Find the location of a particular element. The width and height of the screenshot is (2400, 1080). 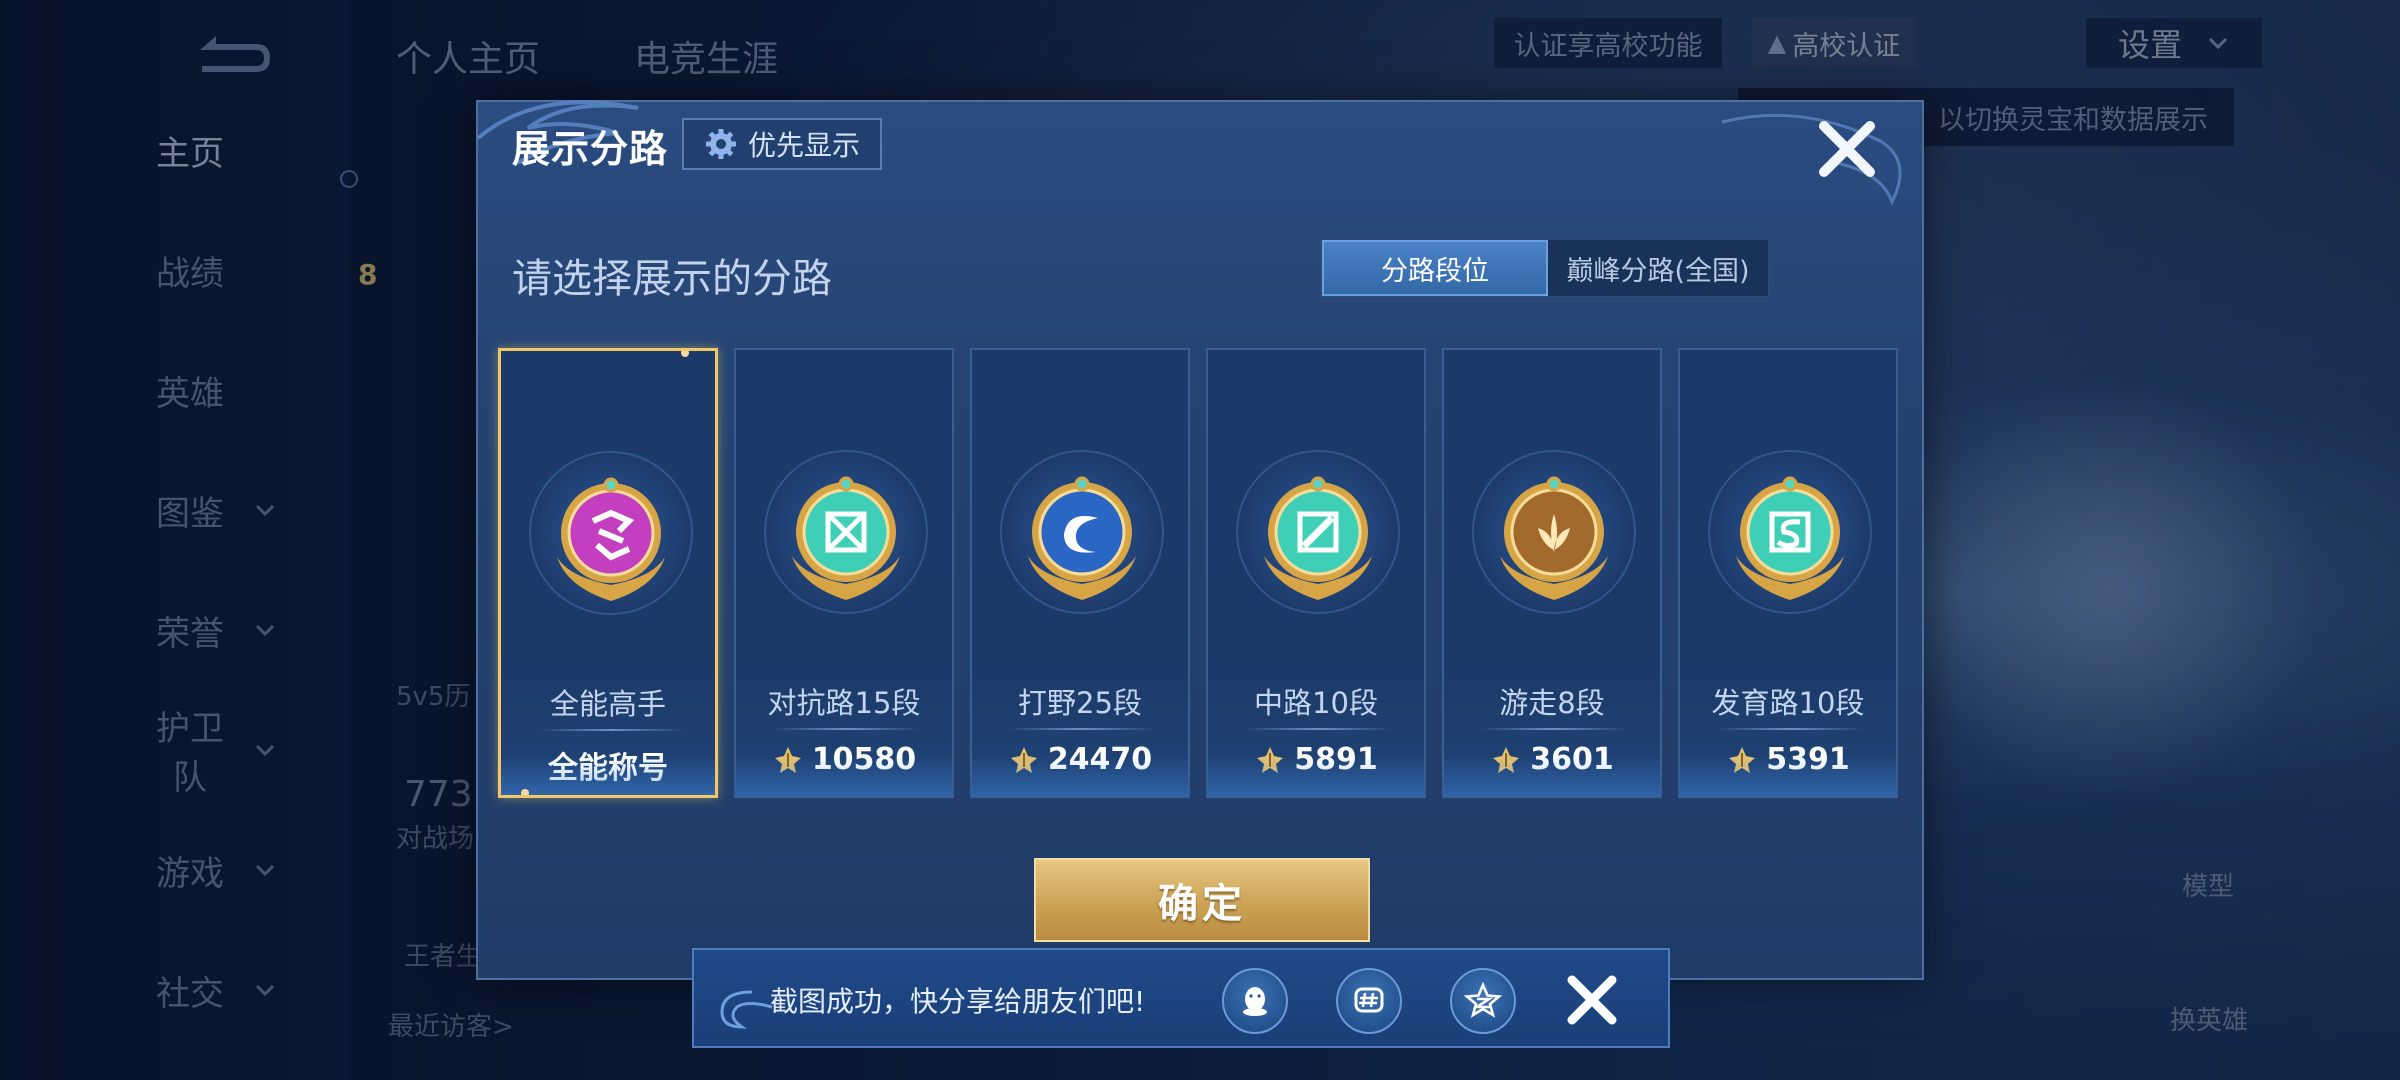

qq-icon is located at coordinates (1255, 1001).